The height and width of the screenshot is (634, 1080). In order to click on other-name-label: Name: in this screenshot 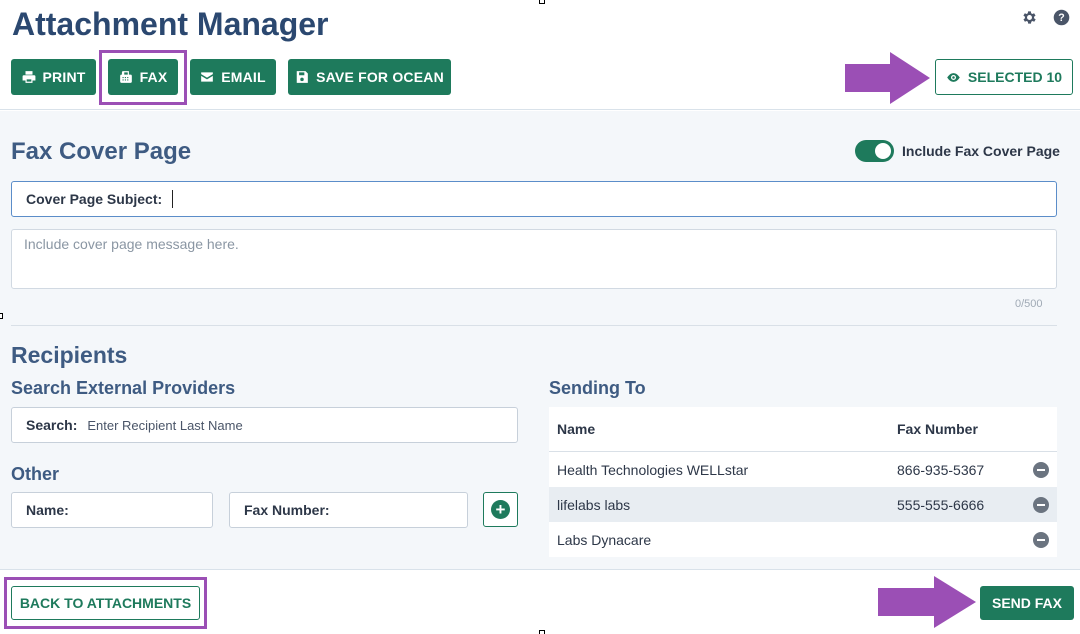, I will do `click(47, 510)`.